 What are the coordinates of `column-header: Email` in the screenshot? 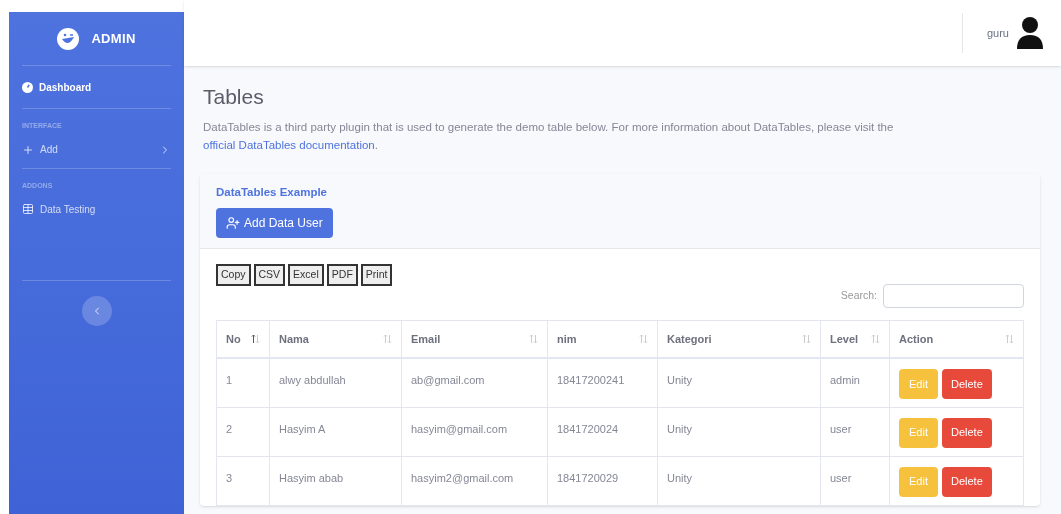 It's located at (474, 339).